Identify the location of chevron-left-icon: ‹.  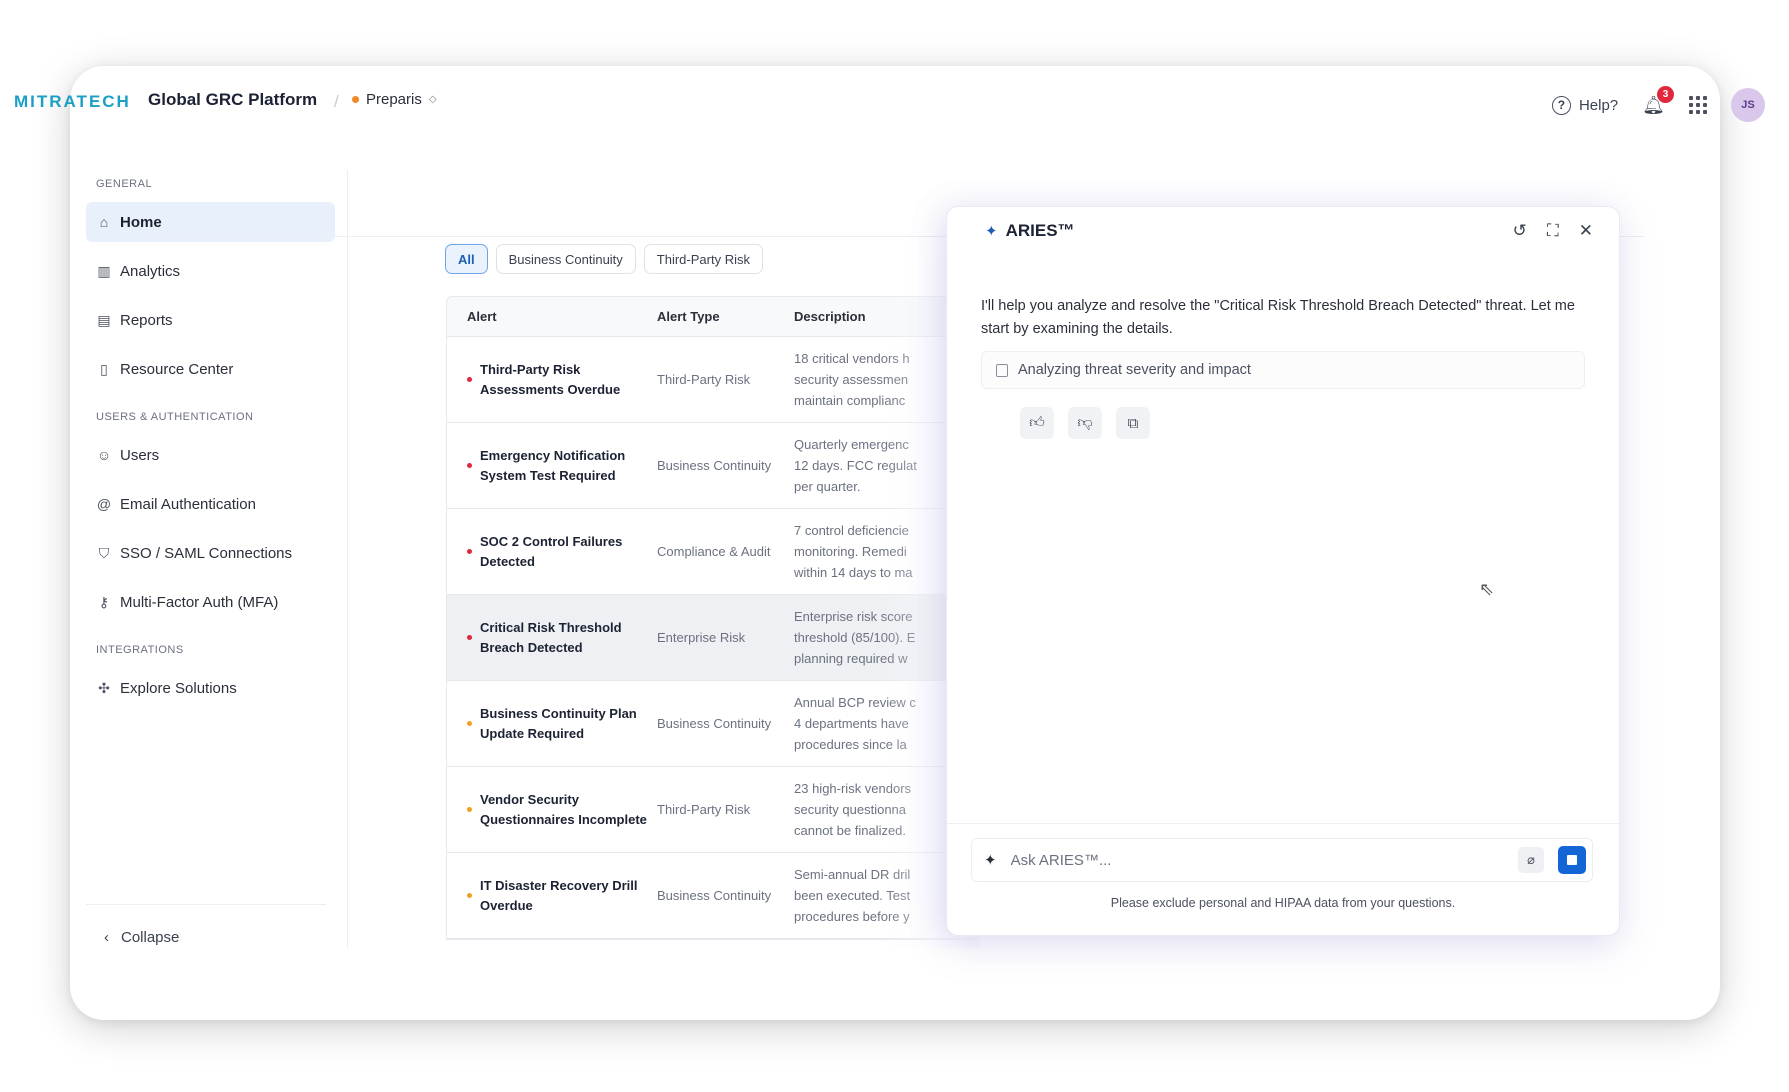
(106, 937).